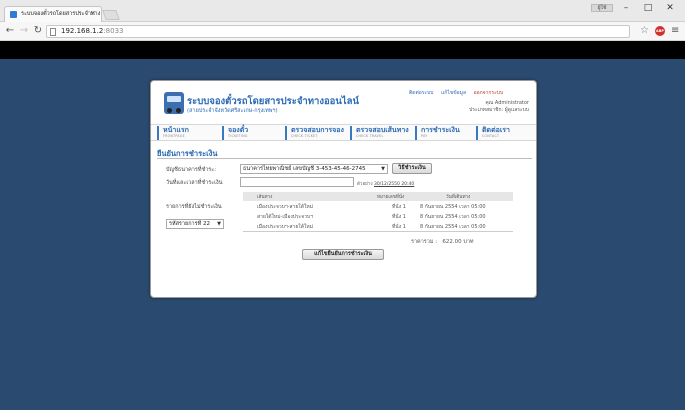  What do you see at coordinates (648, 8) in the screenshot?
I see `maximize-icon: □` at bounding box center [648, 8].